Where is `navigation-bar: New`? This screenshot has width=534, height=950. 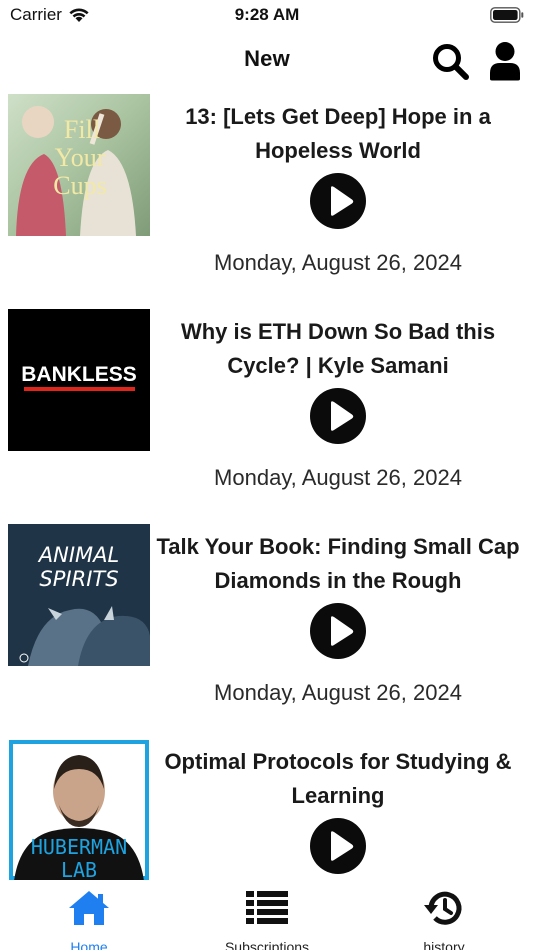
navigation-bar: New is located at coordinates (267, 61).